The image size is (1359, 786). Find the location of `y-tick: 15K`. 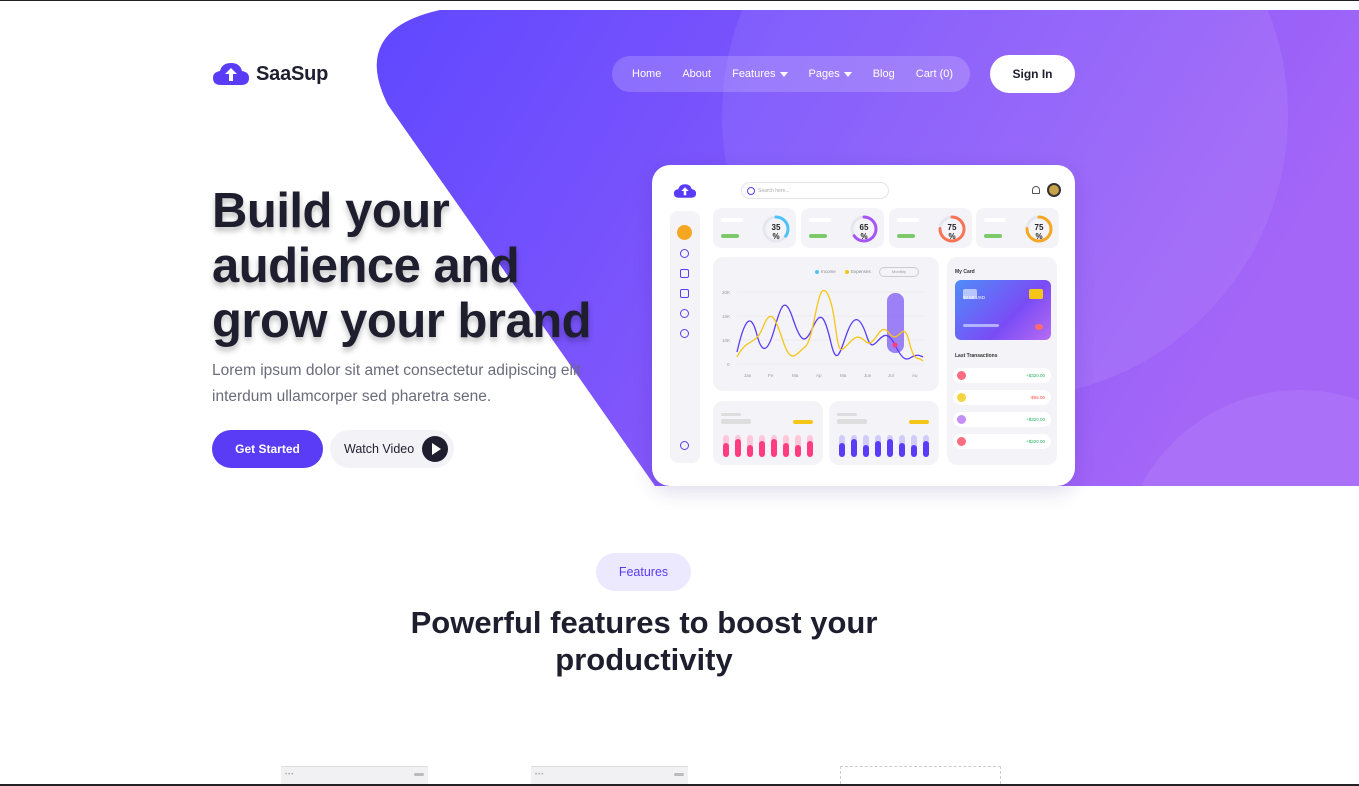

y-tick: 15K is located at coordinates (726, 316).